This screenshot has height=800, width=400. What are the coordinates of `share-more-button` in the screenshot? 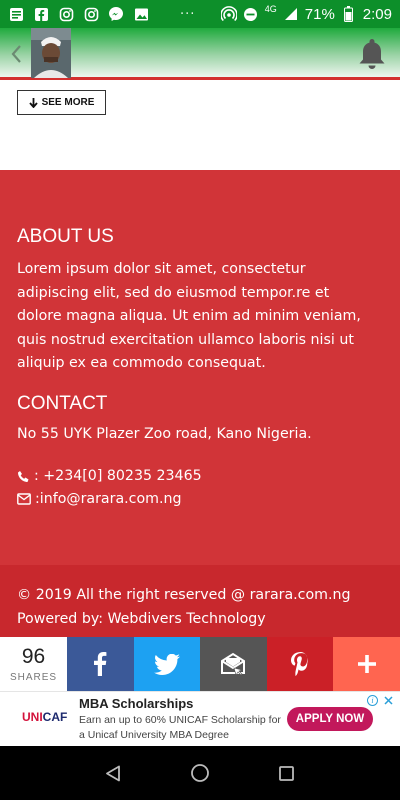 It's located at (366, 664).